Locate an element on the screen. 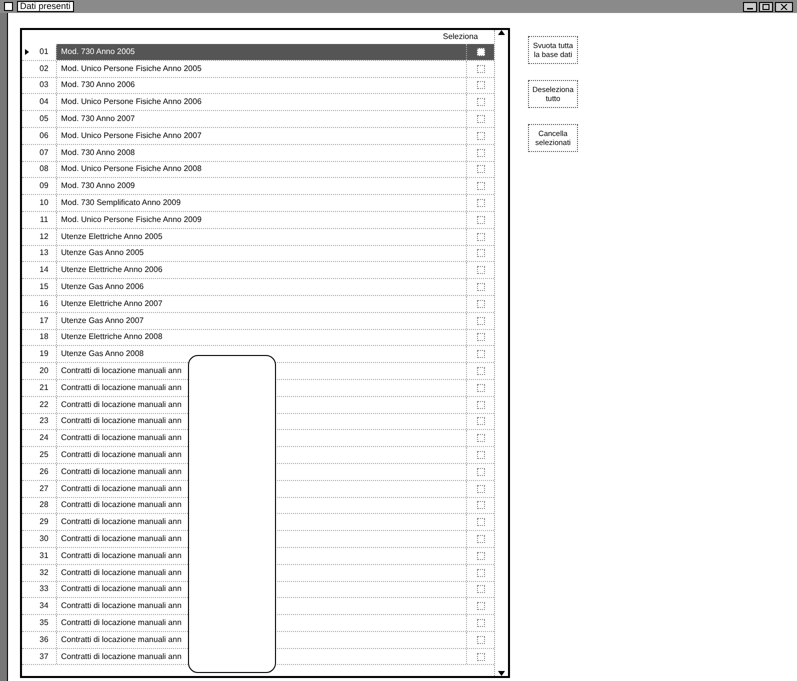 This screenshot has width=797, height=681. table-cell: Utenze Elettriche Anno 2006 is located at coordinates (261, 270).